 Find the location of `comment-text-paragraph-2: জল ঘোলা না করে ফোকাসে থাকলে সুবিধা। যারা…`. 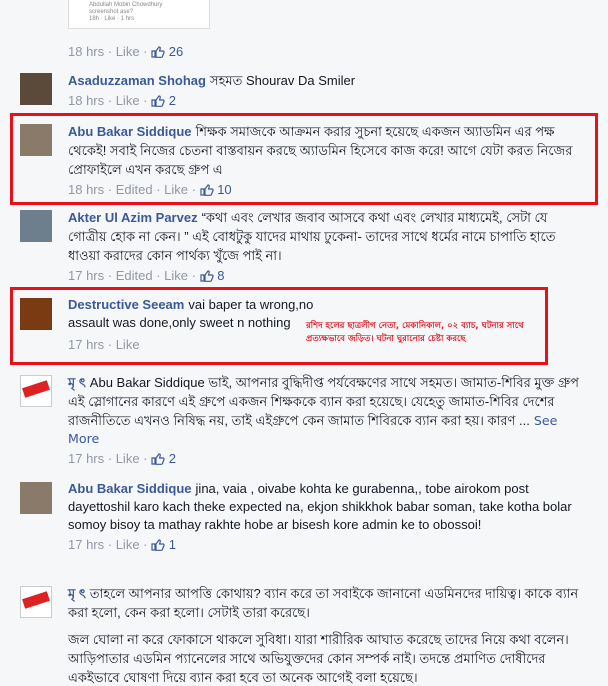

comment-text-paragraph-2: জল ঘোলা না করে ফোকাসে থাকলে সুবিধা। যারা… is located at coordinates (318, 658).